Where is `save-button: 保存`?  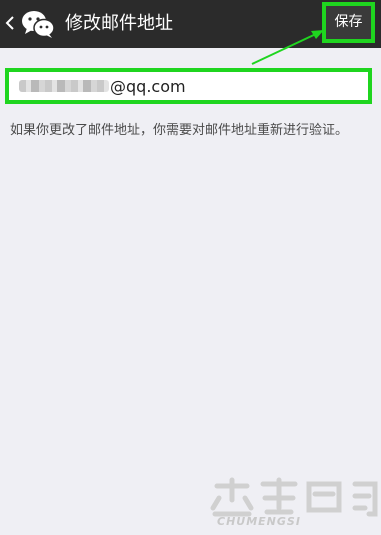
save-button: 保存 is located at coordinates (348, 22).